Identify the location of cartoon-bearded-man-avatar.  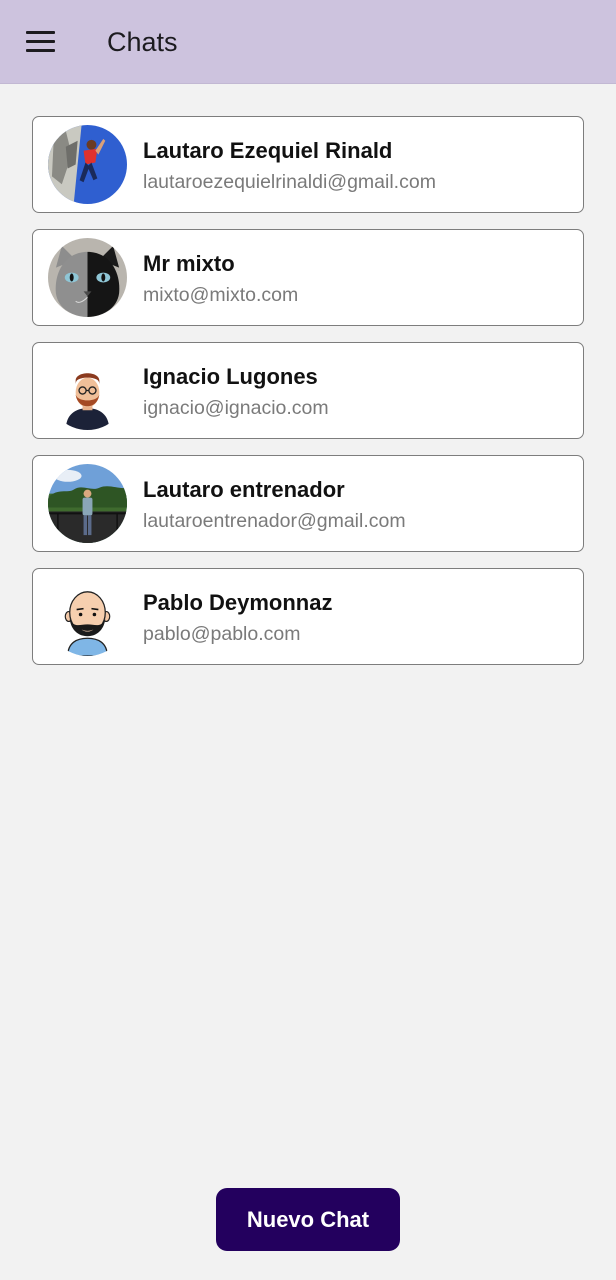
(87, 390).